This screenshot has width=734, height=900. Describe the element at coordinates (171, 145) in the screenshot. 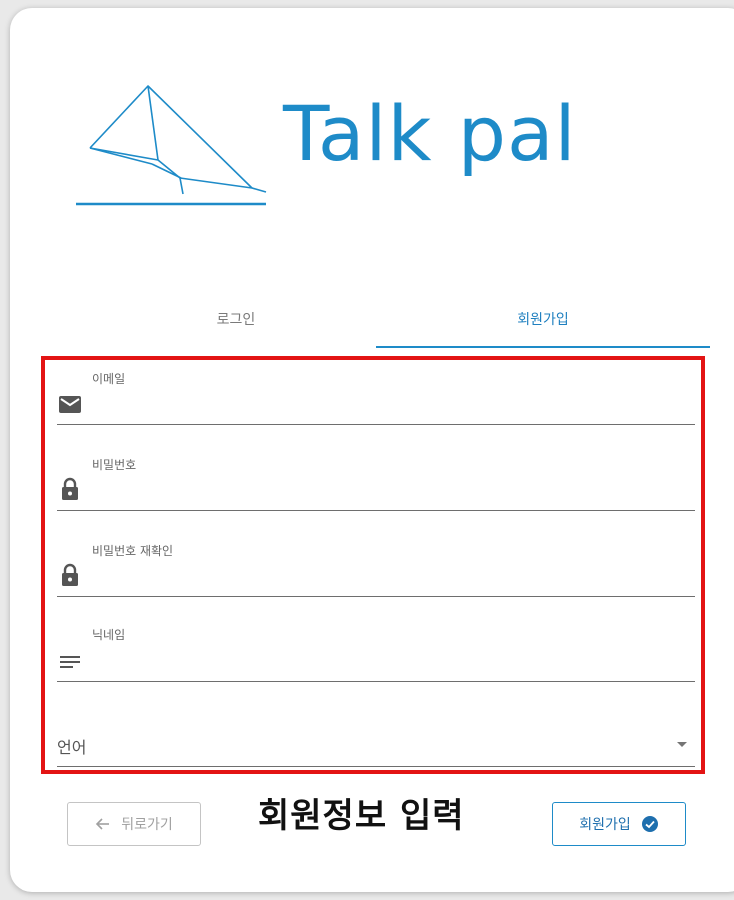

I see `envelope-logo-icon` at that location.